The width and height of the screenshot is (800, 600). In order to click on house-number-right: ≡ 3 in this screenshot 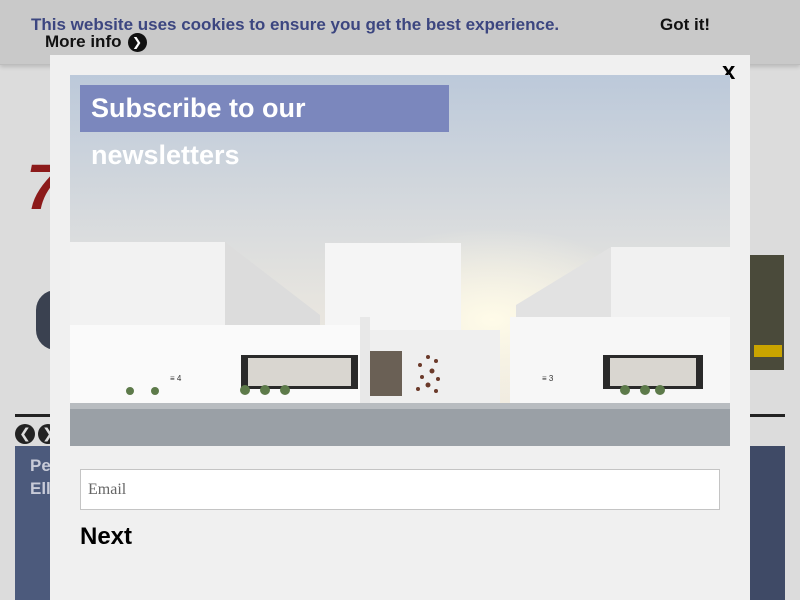, I will do `click(548, 378)`.